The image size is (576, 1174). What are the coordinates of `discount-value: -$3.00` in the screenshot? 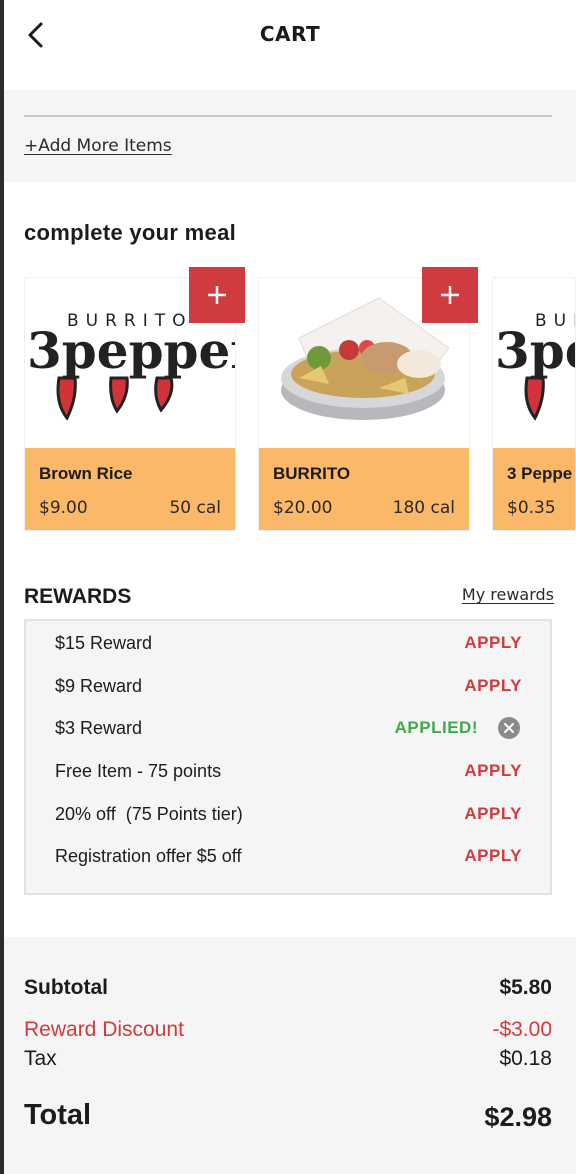 It's located at (522, 1029).